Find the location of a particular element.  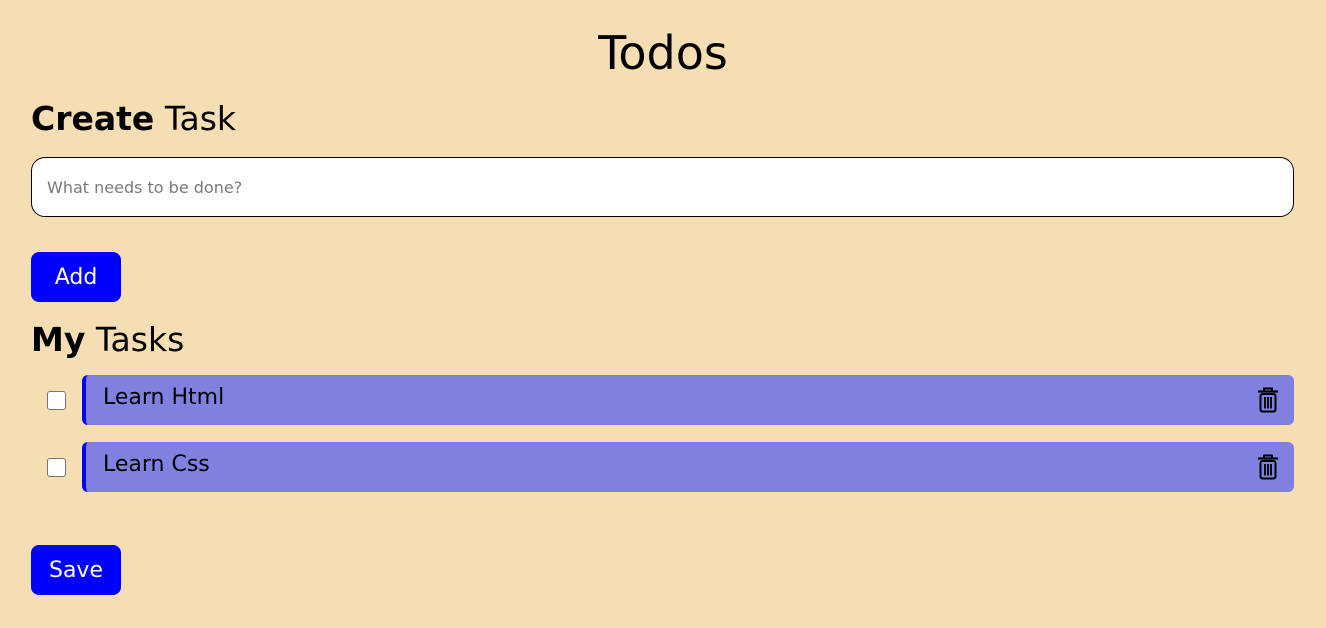

my-tasks-heading-bold: My is located at coordinates (58, 339).